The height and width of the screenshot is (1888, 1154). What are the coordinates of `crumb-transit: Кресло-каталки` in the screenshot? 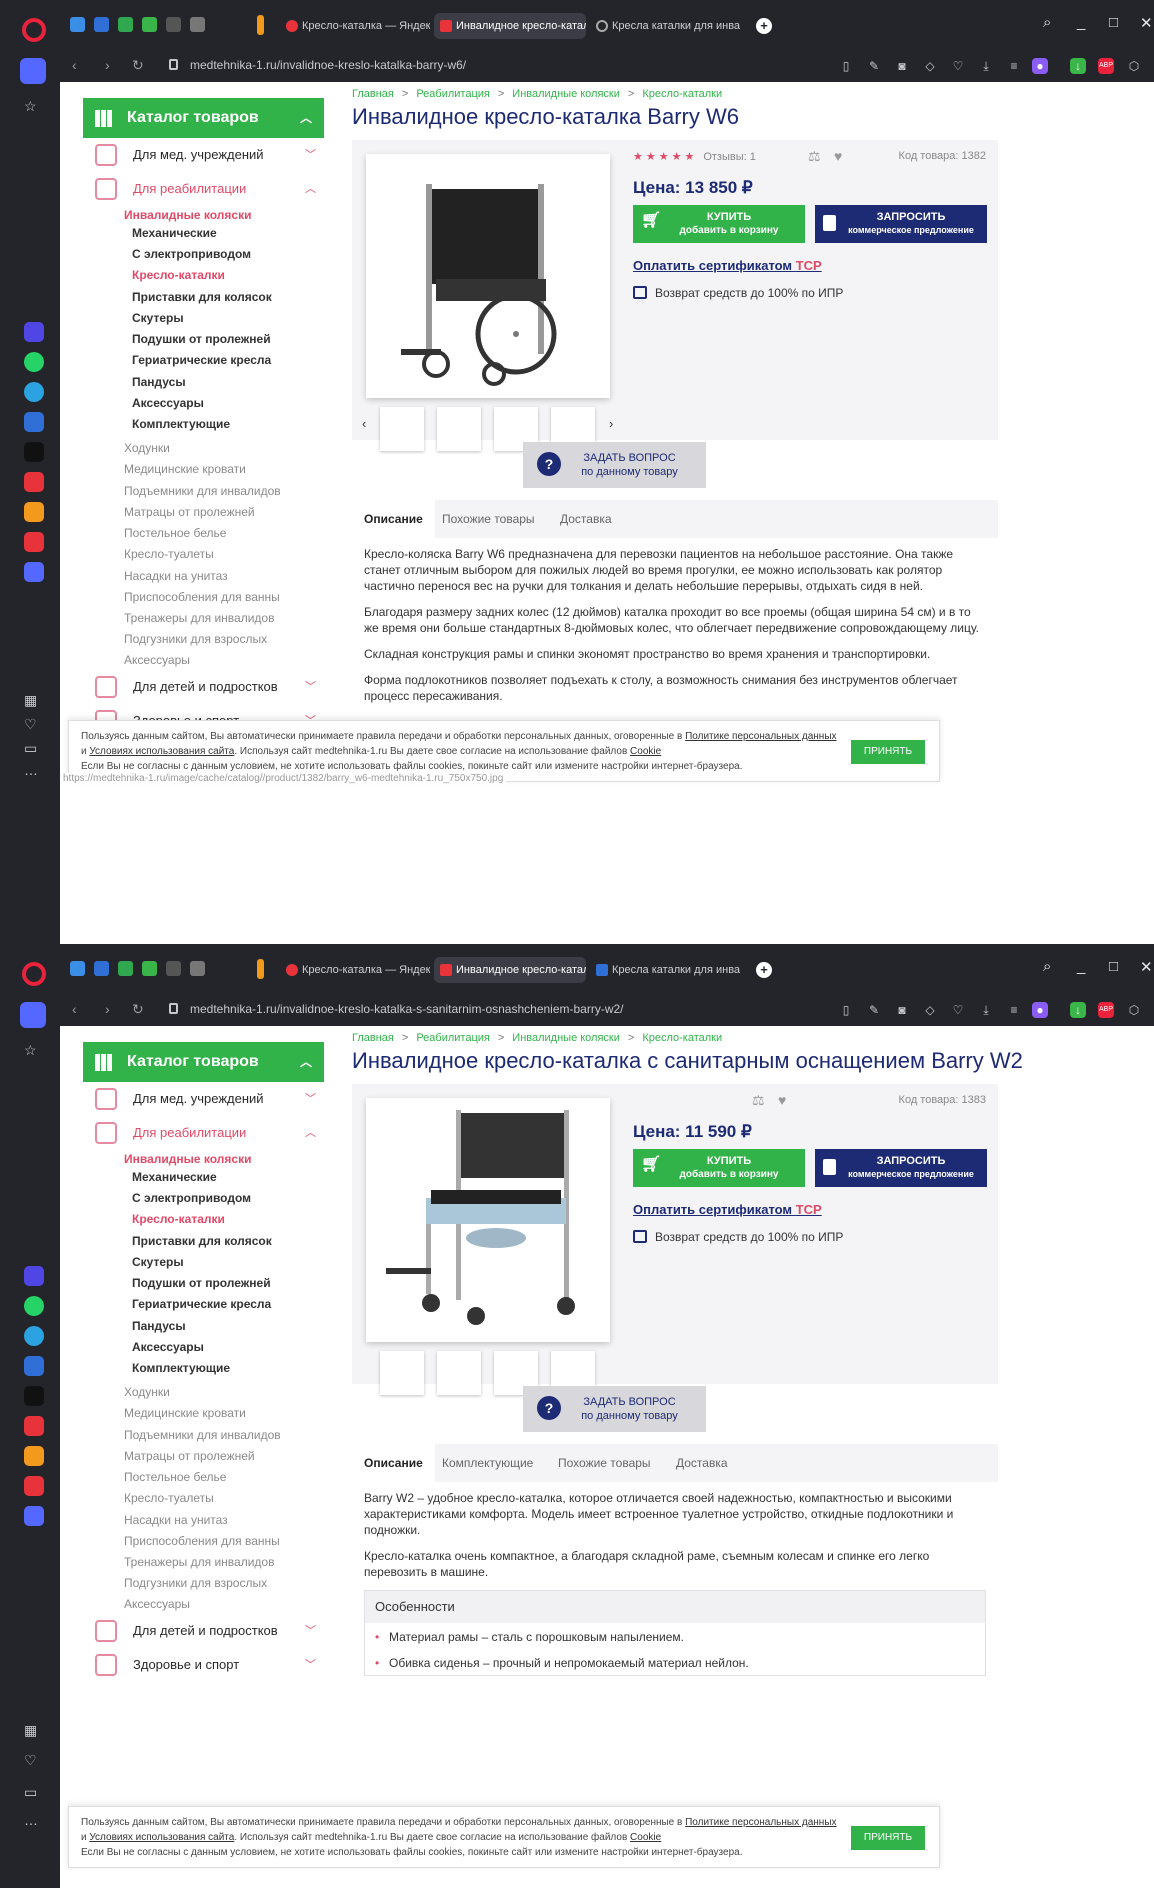 It's located at (682, 1038).